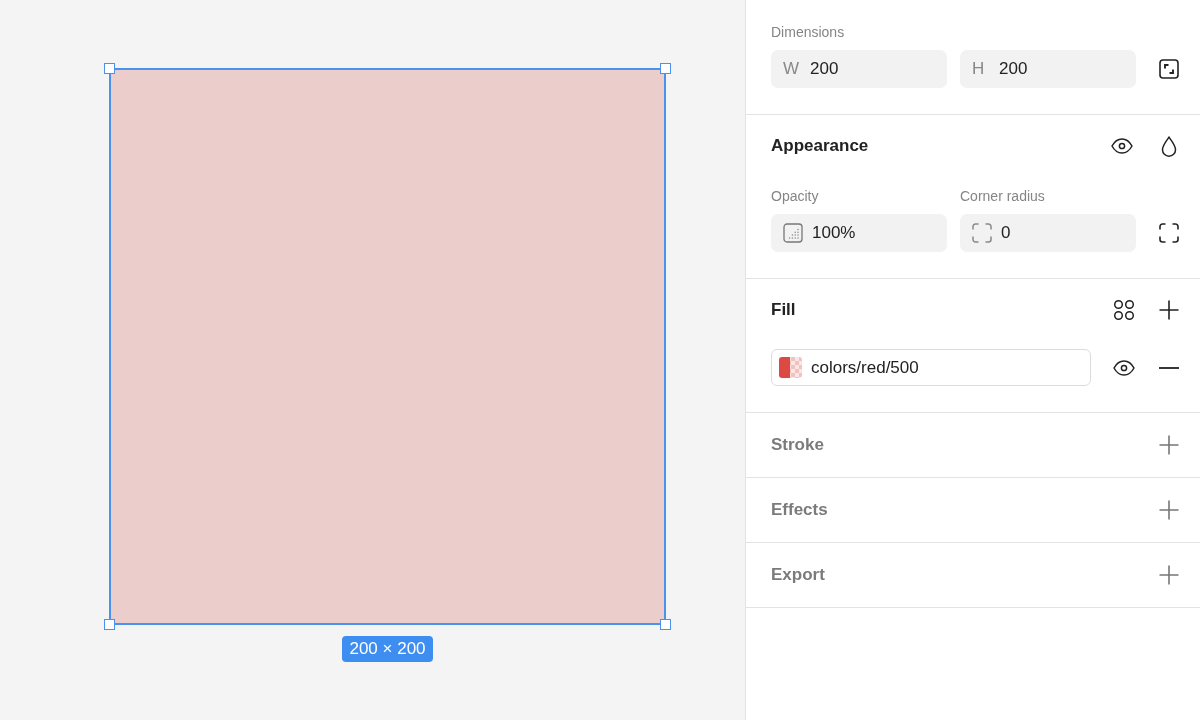  What do you see at coordinates (783, 310) in the screenshot?
I see `section-title: Fill` at bounding box center [783, 310].